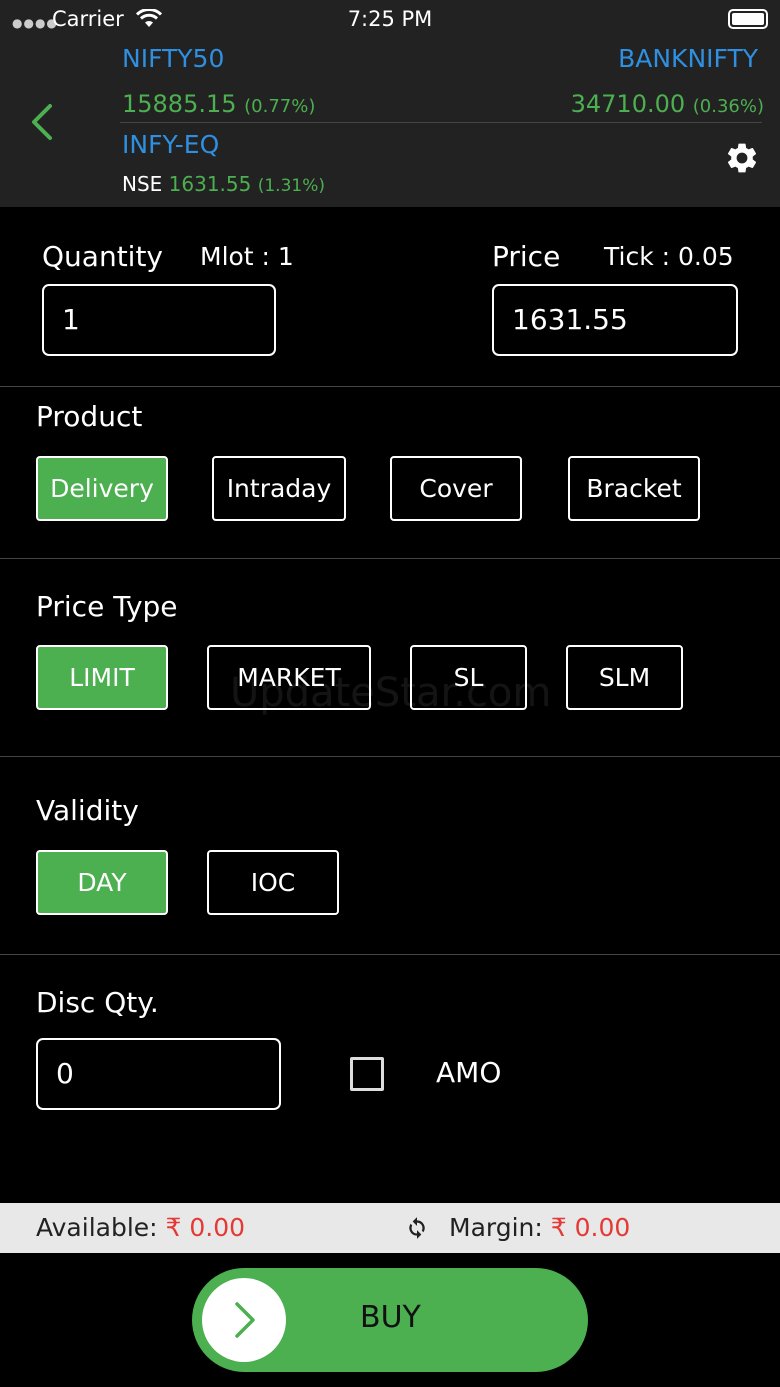 The image size is (780, 1387). I want to click on available-label: Available:, so click(97, 1227).